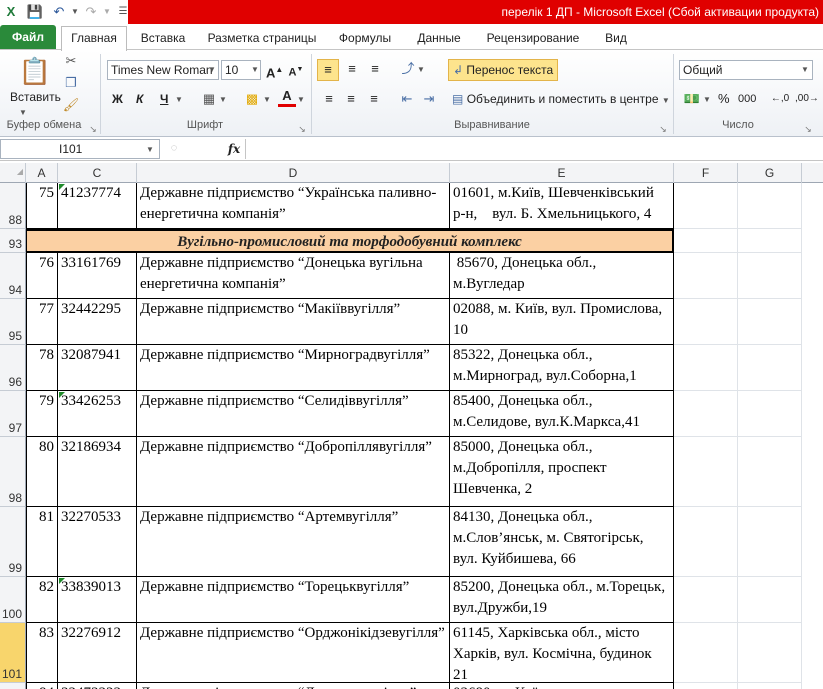 The image size is (823, 689). I want to click on row-header: 93, so click(13, 241).